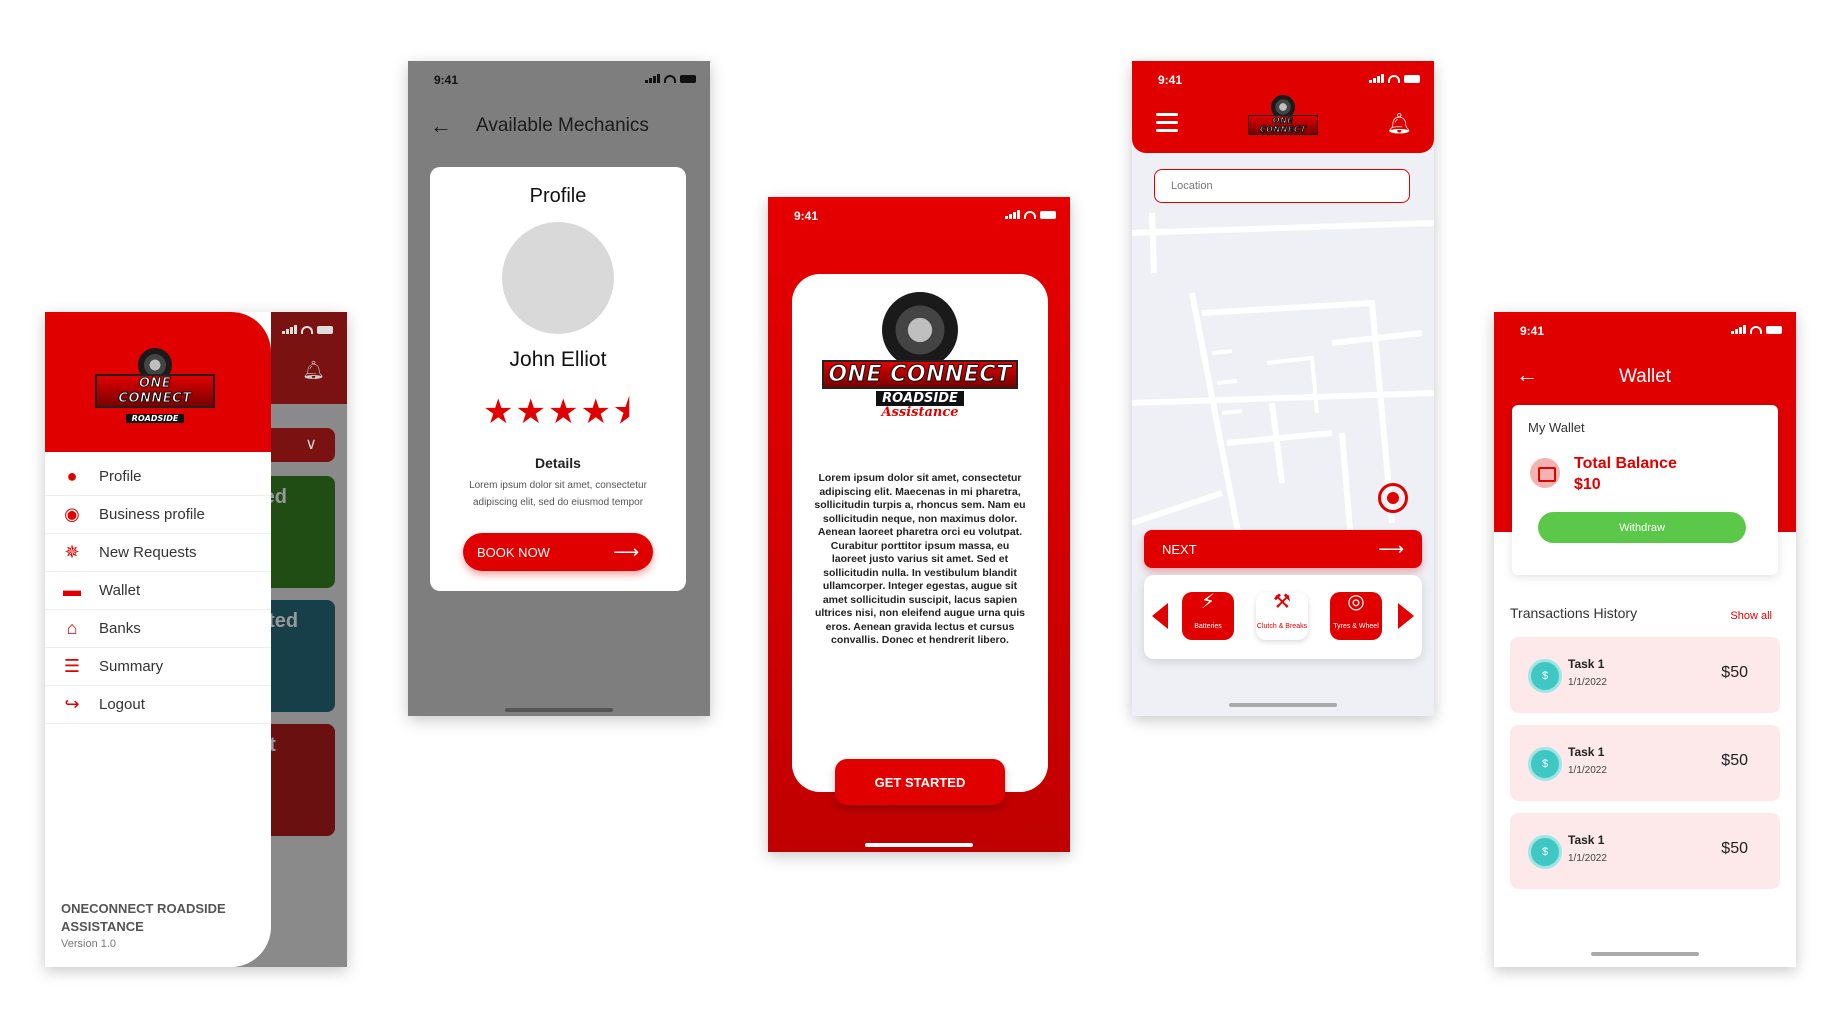  What do you see at coordinates (1642, 527) in the screenshot?
I see `withdraw-button: Withdraw` at bounding box center [1642, 527].